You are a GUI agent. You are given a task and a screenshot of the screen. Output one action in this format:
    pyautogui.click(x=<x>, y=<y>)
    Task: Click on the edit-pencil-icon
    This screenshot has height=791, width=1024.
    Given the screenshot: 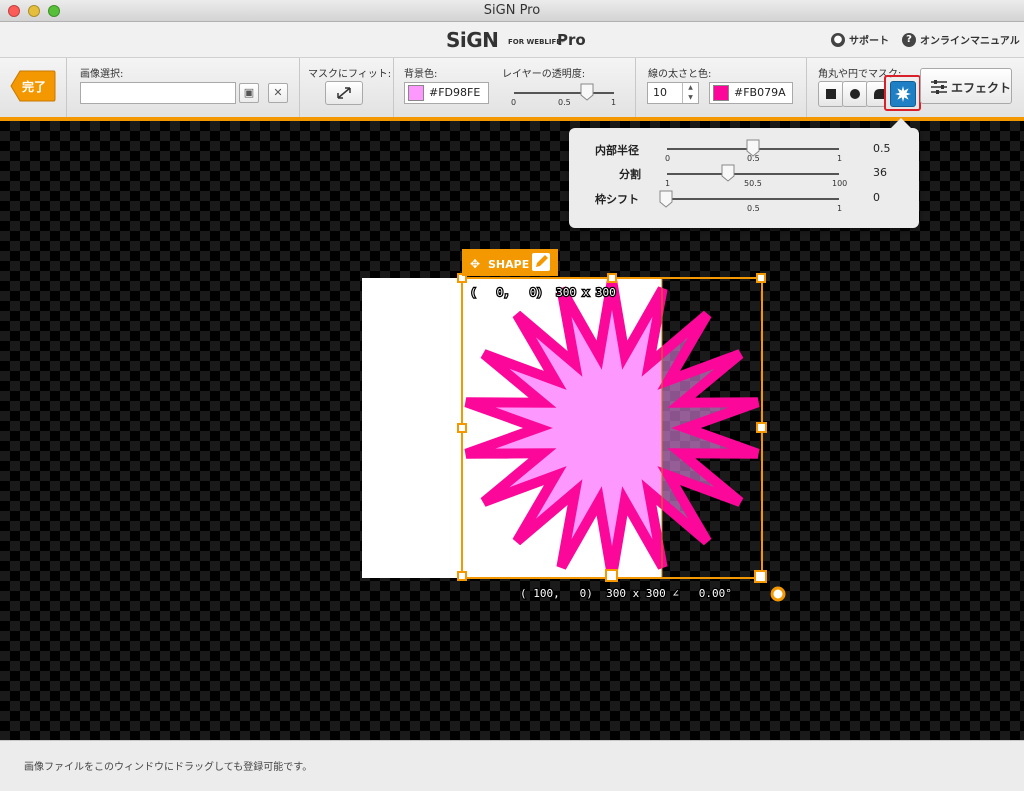 What is the action you would take?
    pyautogui.click(x=541, y=262)
    